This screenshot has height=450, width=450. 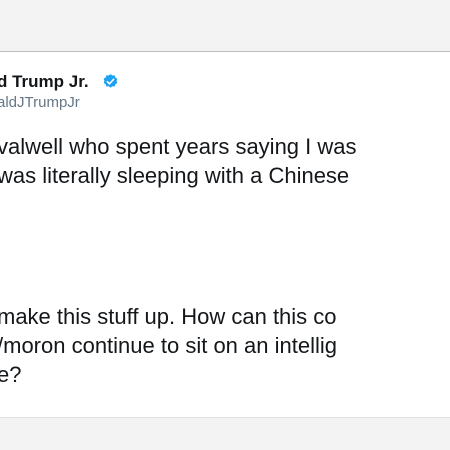 What do you see at coordinates (175, 175) in the screenshot?
I see `tweet-line: was literally sleeping with a Chinese` at bounding box center [175, 175].